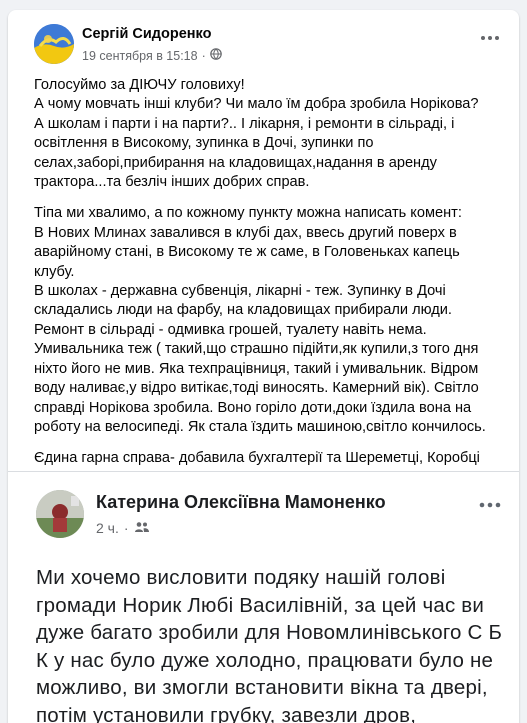 Image resolution: width=527 pixels, height=723 pixels. I want to click on globe-icon, so click(215, 55).